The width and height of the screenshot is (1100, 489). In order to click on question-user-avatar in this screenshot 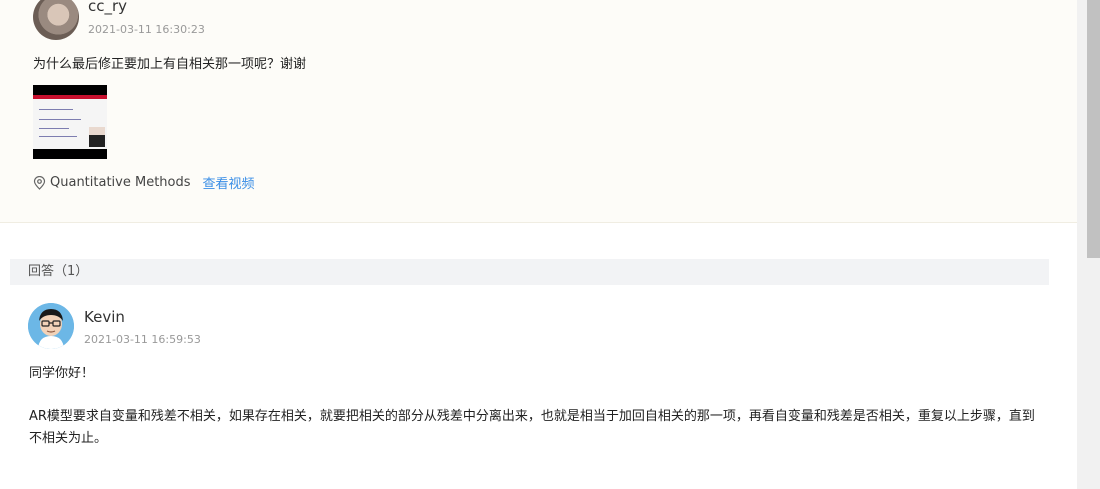, I will do `click(56, 20)`.